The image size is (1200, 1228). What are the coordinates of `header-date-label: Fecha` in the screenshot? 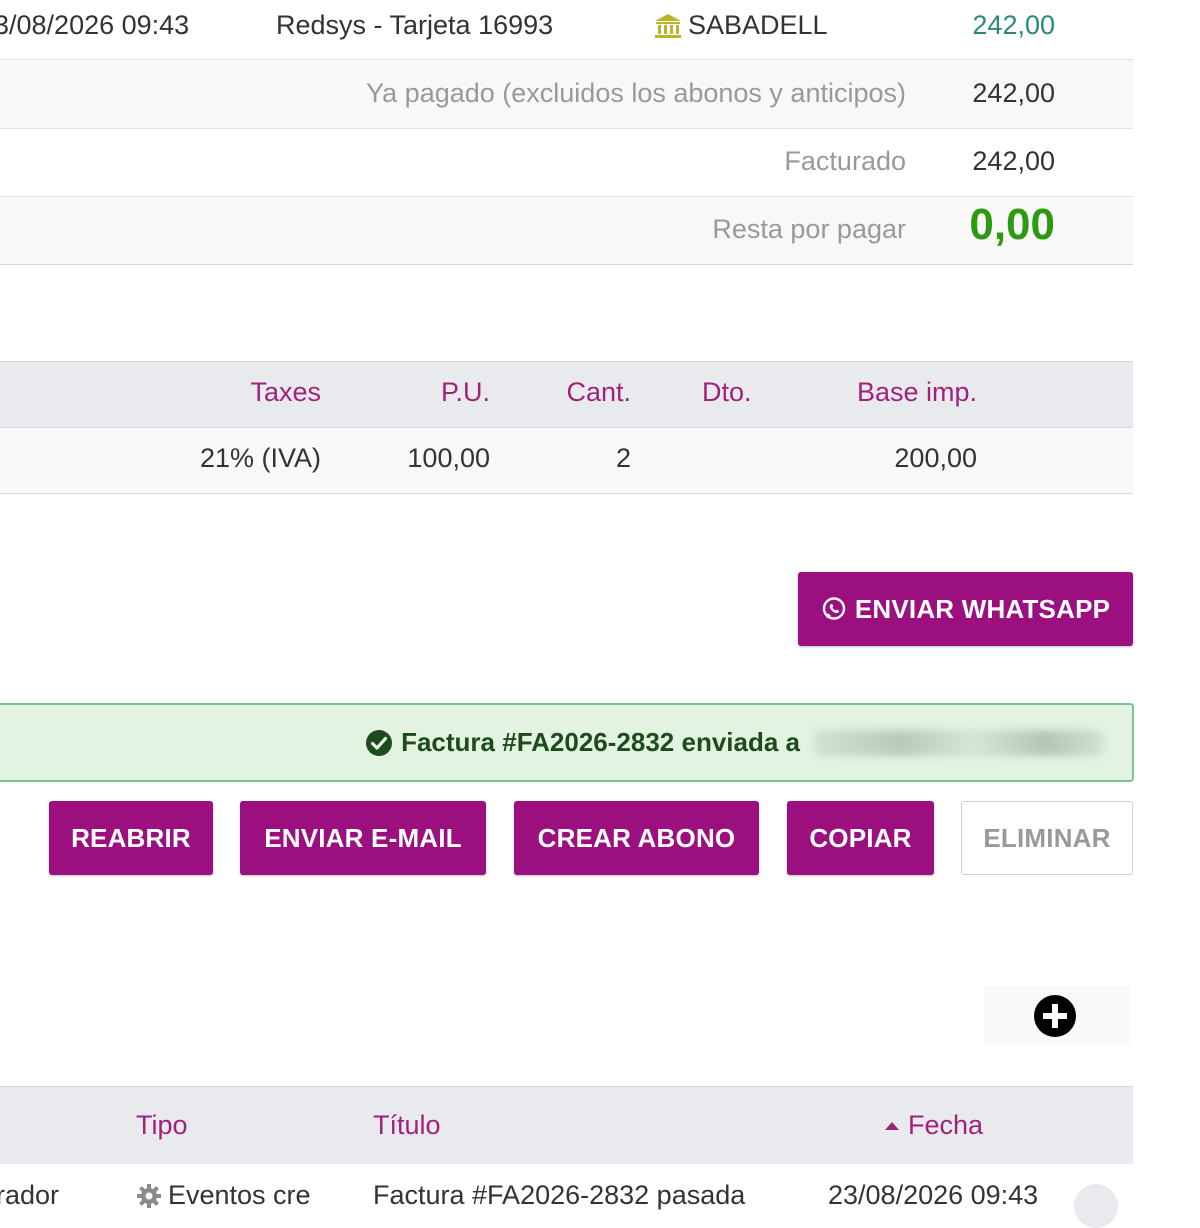 It's located at (945, 1125).